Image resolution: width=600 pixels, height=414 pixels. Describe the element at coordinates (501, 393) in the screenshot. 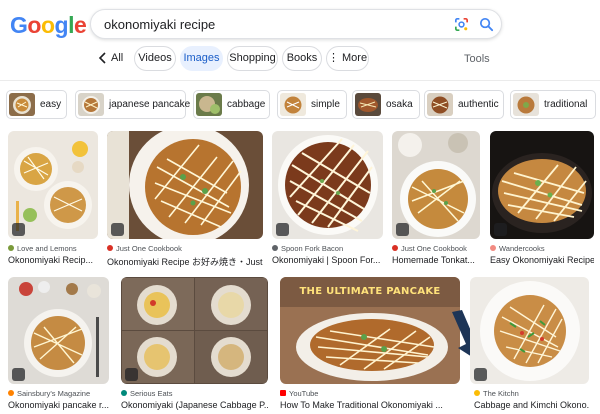

I see `source-name: The Kitchn` at that location.